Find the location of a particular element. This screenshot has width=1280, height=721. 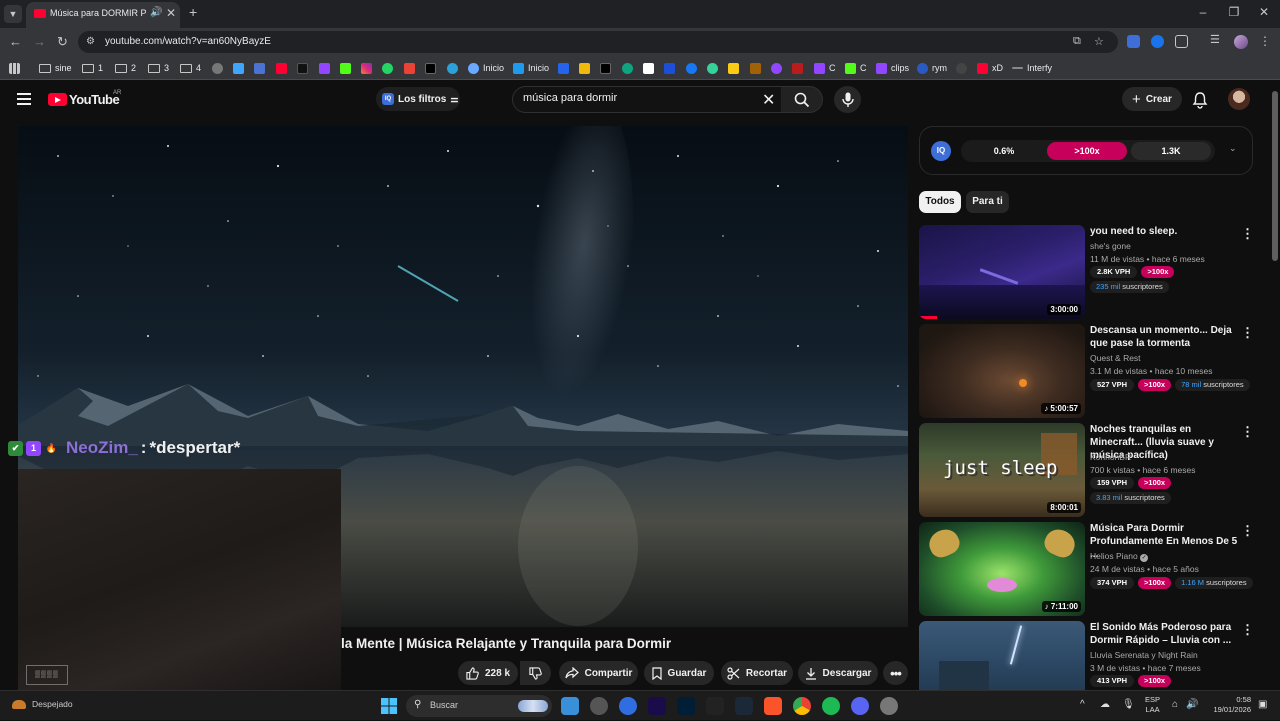

bookmark-folder-1: 1 is located at coordinates (92, 68).